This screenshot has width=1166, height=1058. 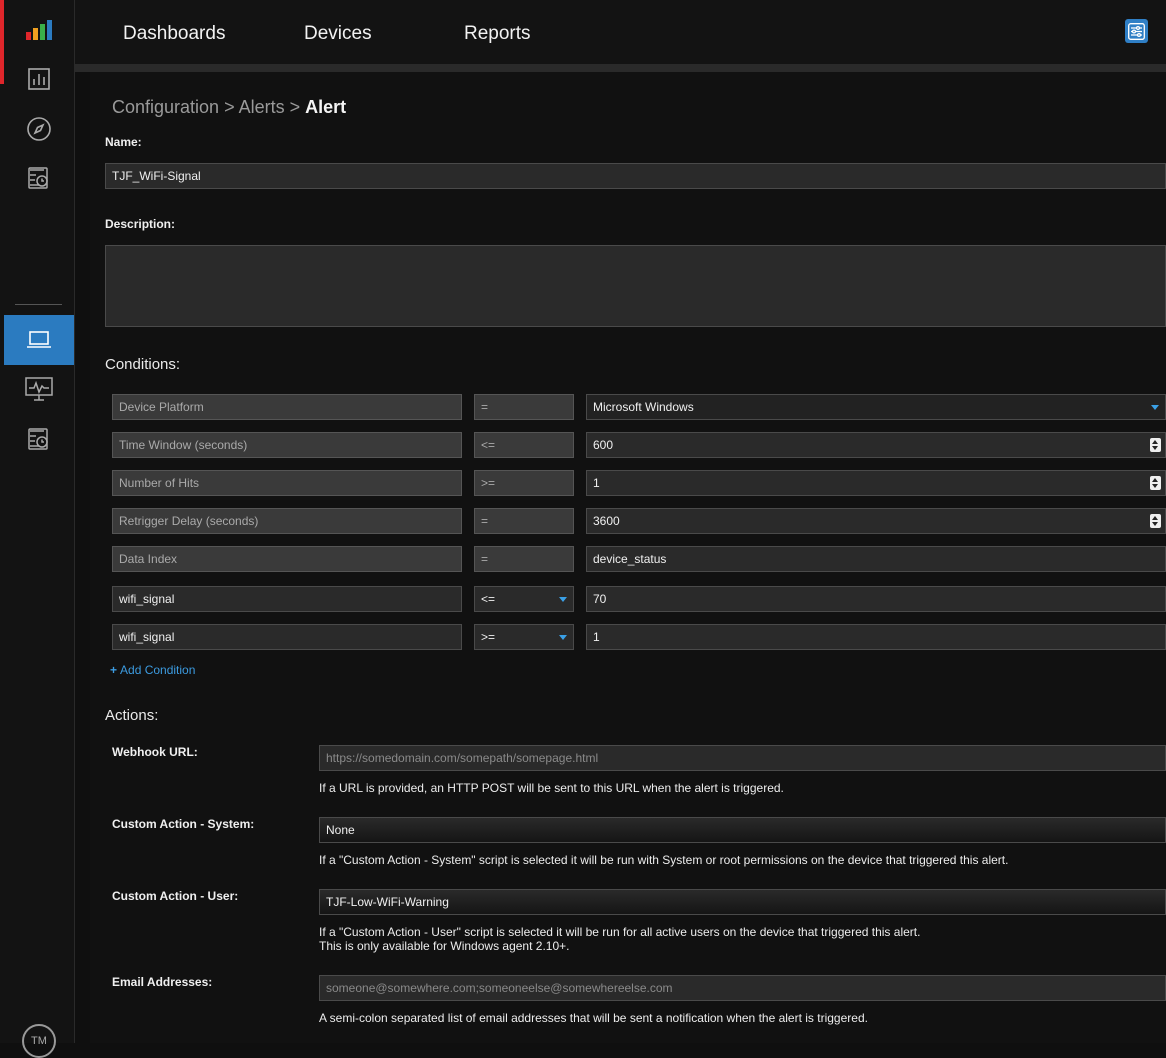 What do you see at coordinates (488, 637) in the screenshot?
I see `operator-select-value: >=` at bounding box center [488, 637].